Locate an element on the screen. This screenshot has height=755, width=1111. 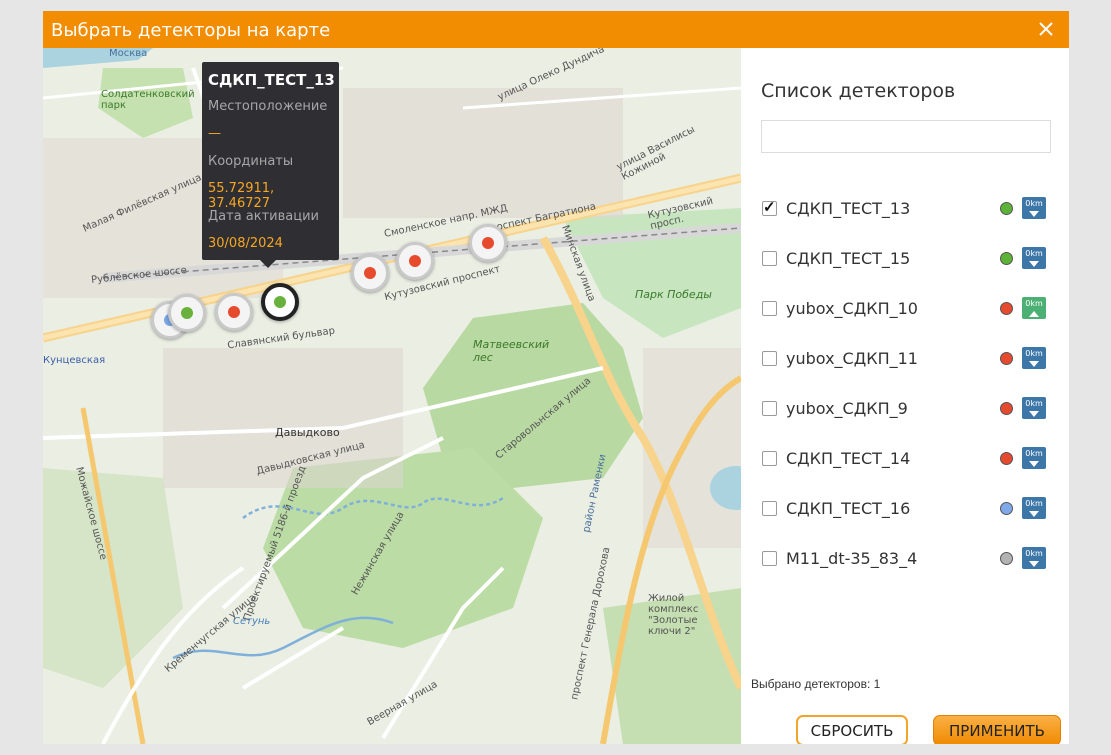
detector-row: yubox_СДКП_10 0km is located at coordinates (906, 311).